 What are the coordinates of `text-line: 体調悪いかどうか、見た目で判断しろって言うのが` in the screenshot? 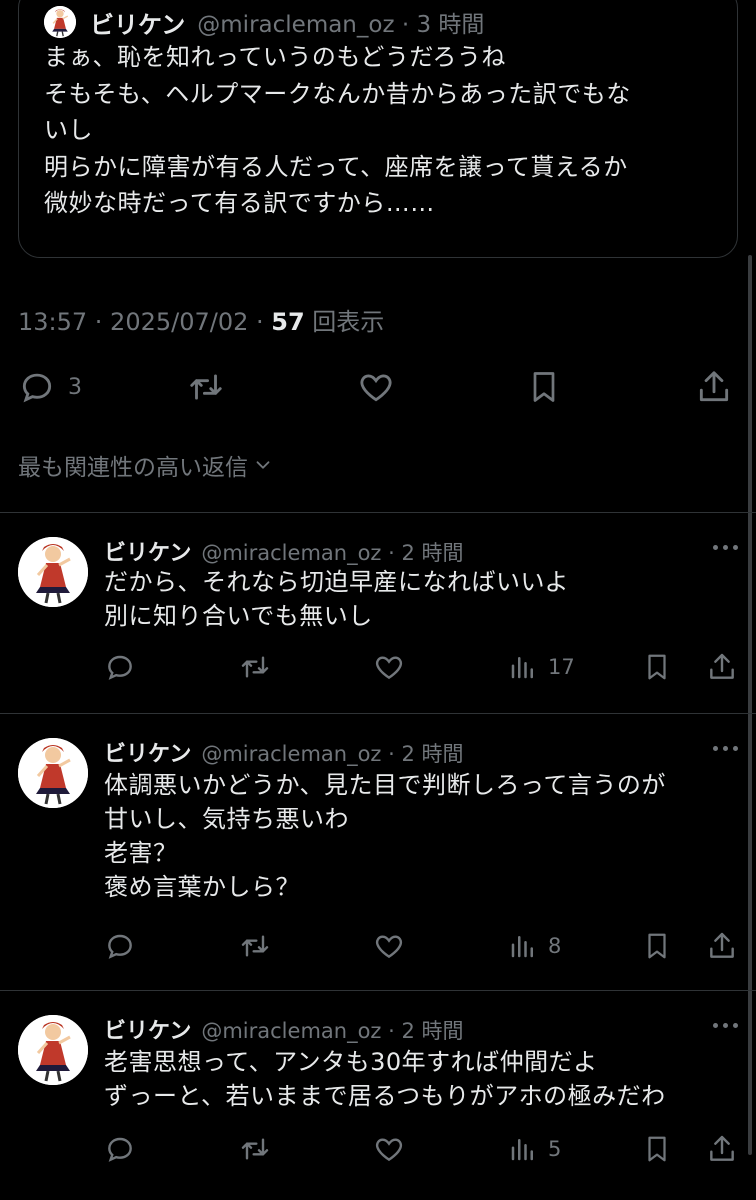 It's located at (385, 785).